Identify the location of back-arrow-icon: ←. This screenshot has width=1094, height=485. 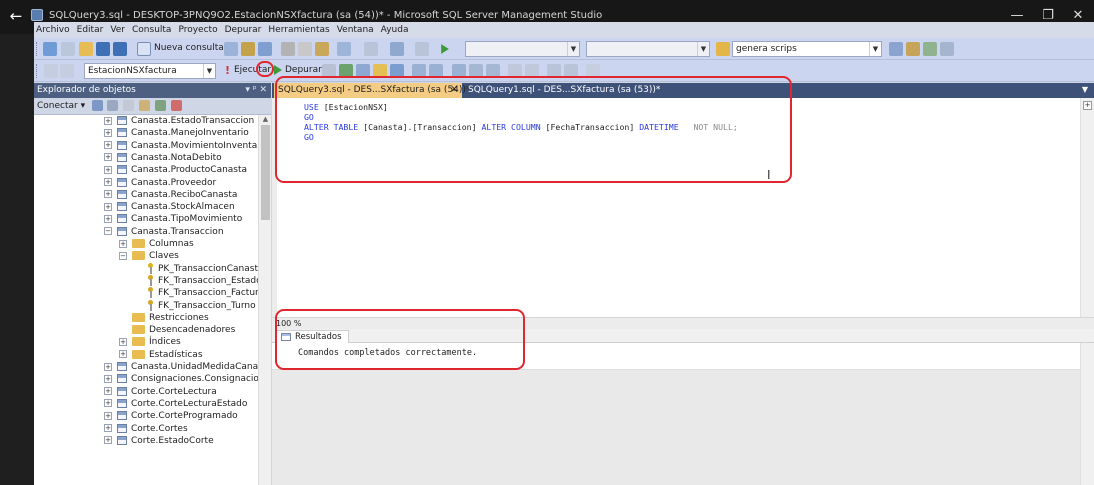
(16, 16).